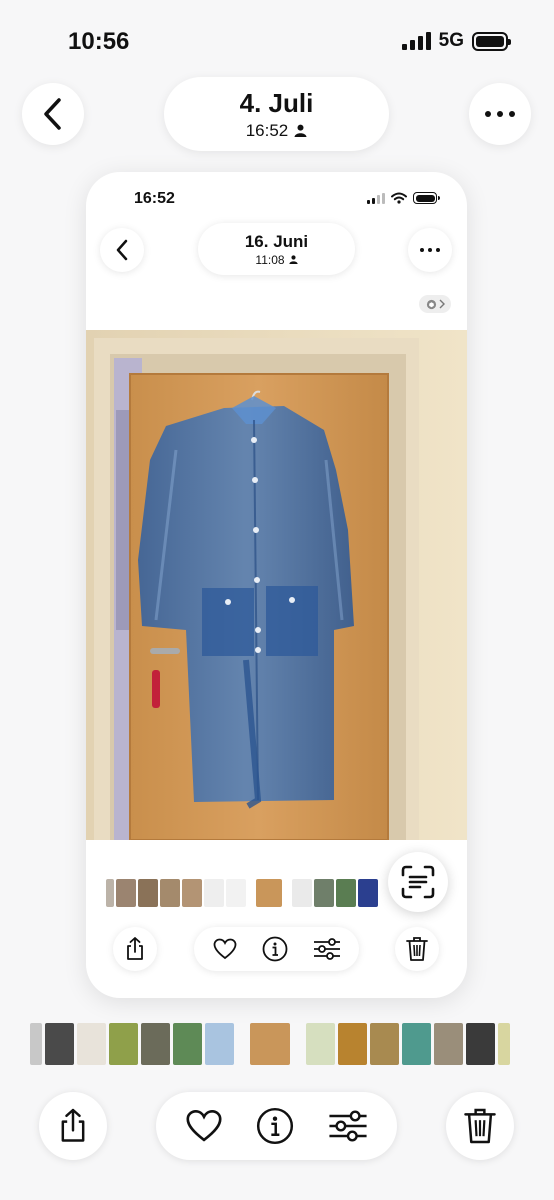  What do you see at coordinates (442, 304) in the screenshot?
I see `chevron-right-icon` at bounding box center [442, 304].